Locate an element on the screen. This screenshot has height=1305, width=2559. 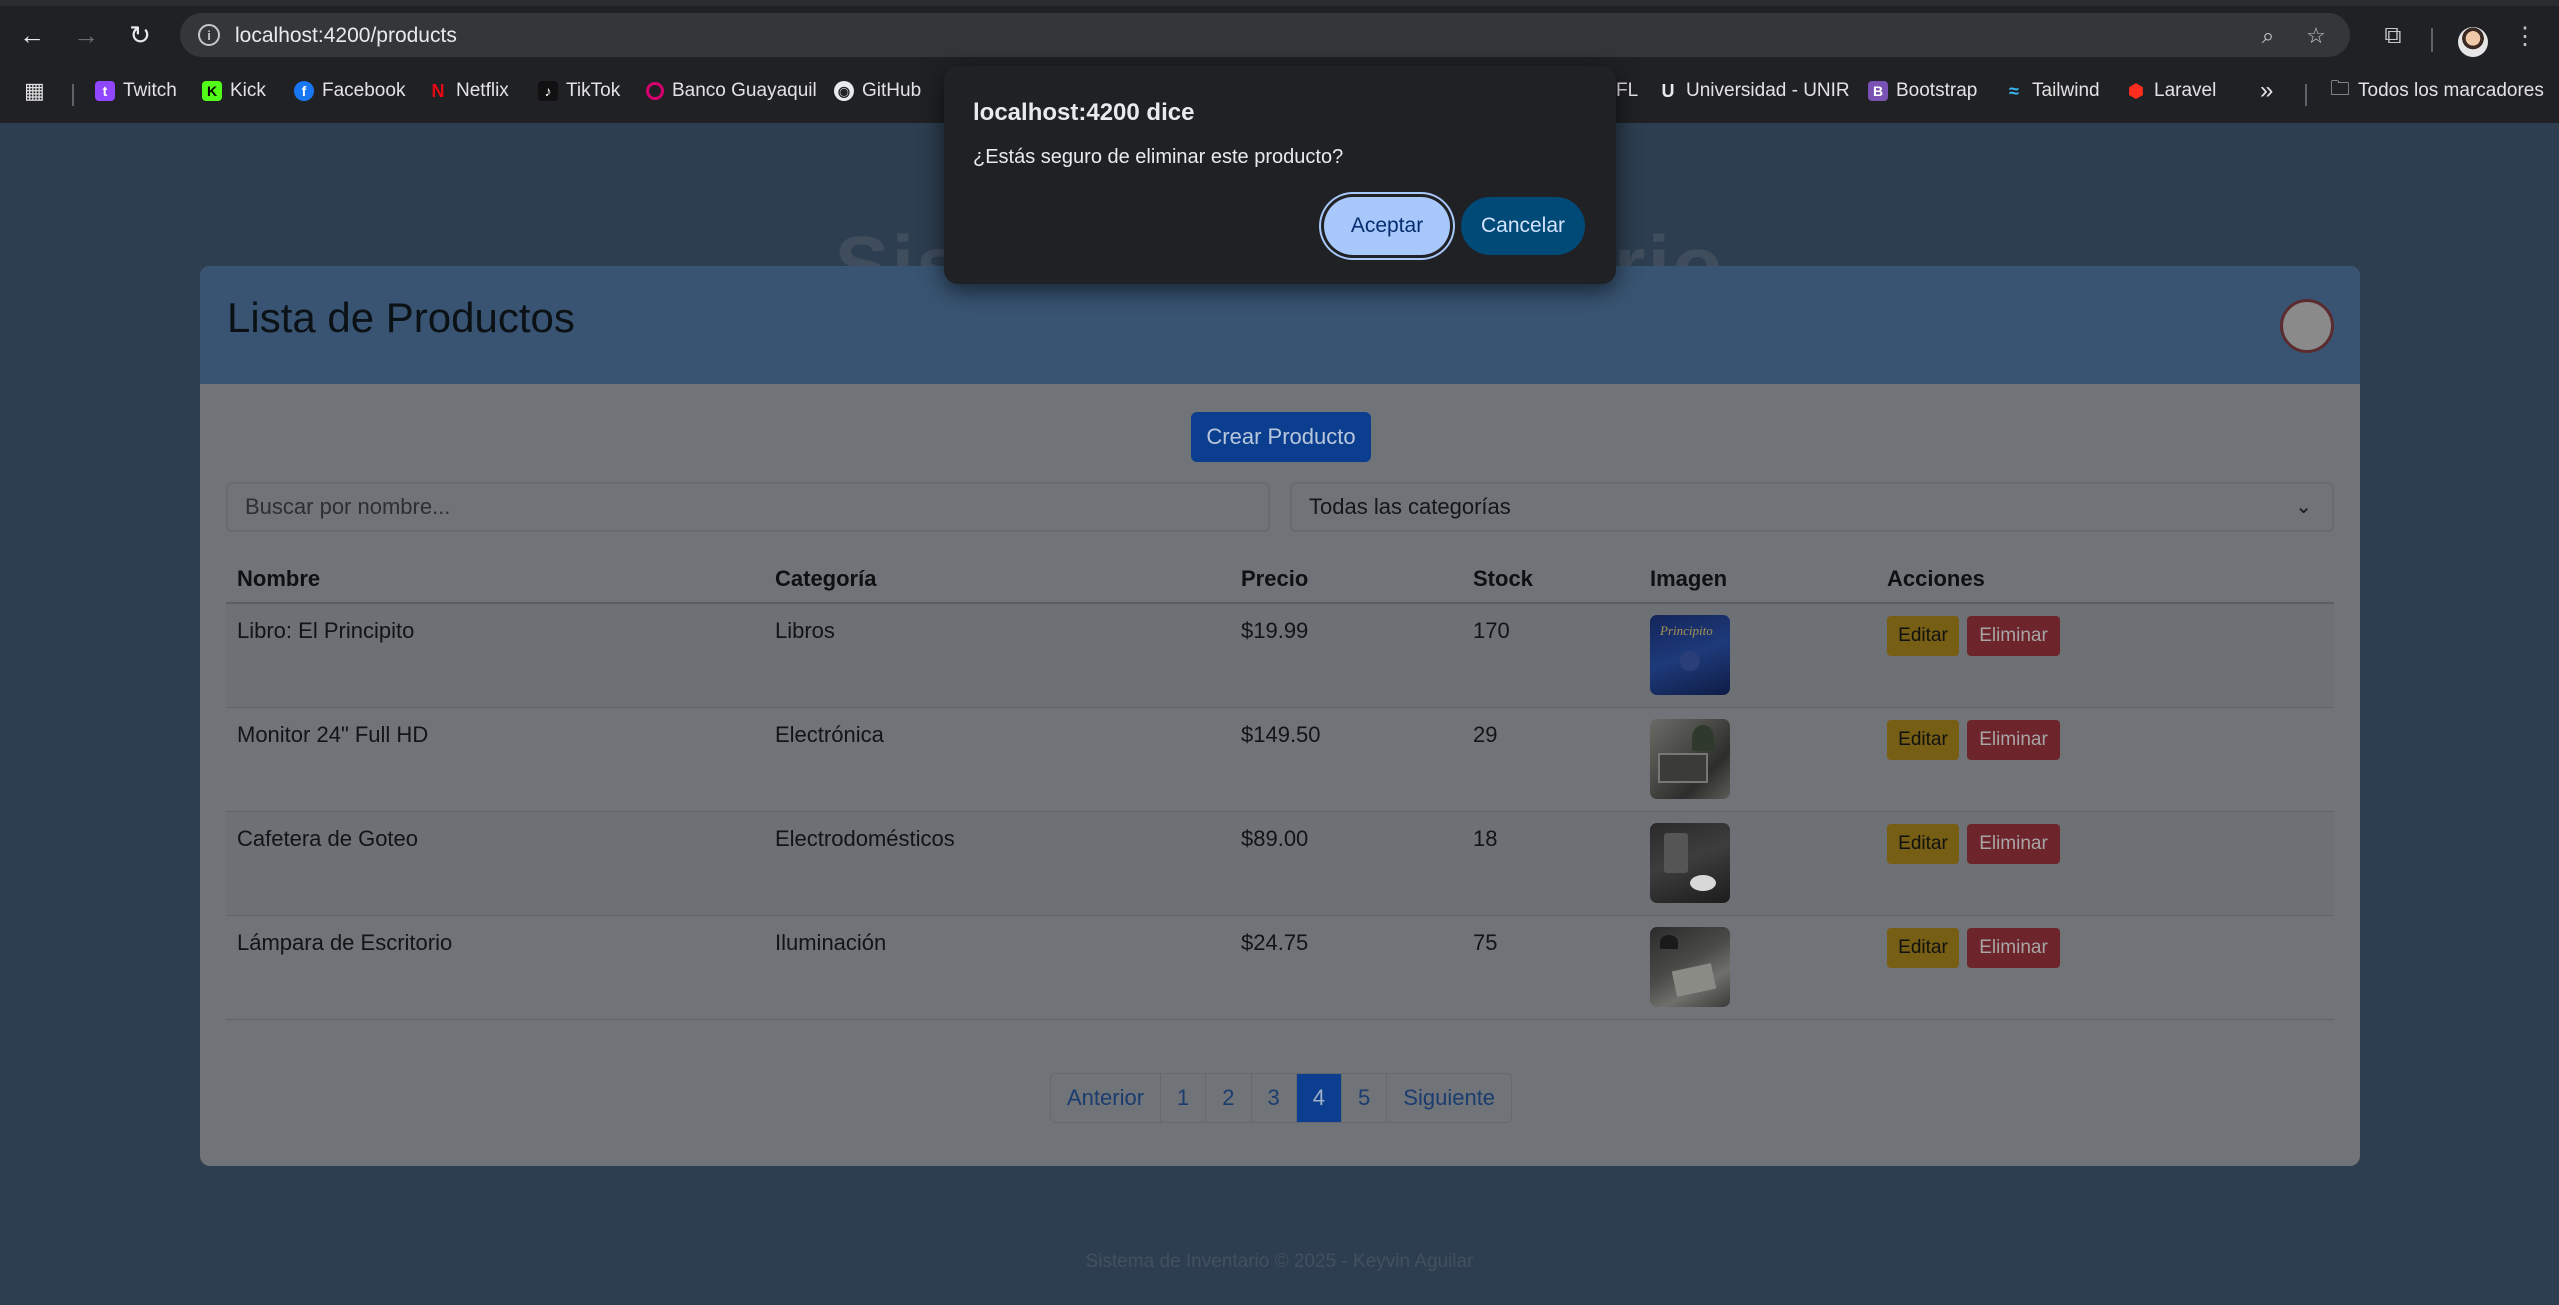
bookmark-twitch: t Twitch is located at coordinates (136, 91).